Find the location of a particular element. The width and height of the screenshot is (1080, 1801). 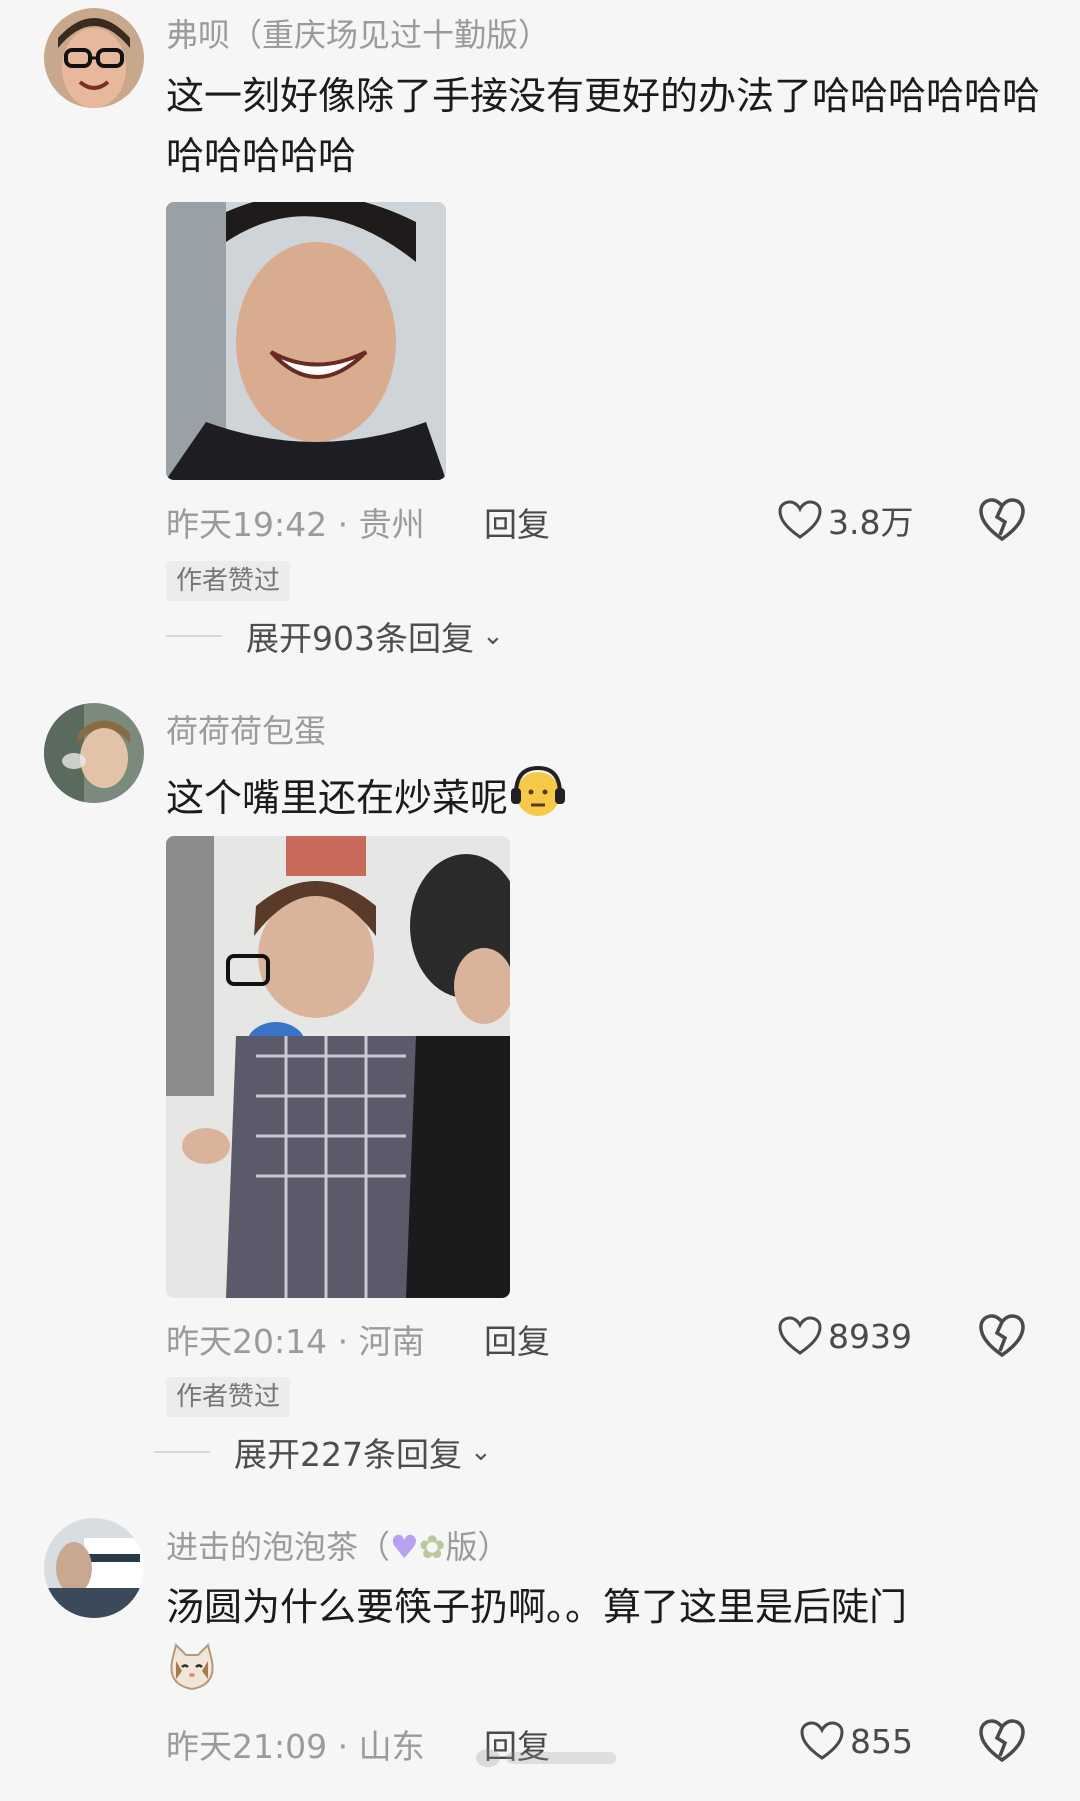

like-count: 855 is located at coordinates (881, 1741).